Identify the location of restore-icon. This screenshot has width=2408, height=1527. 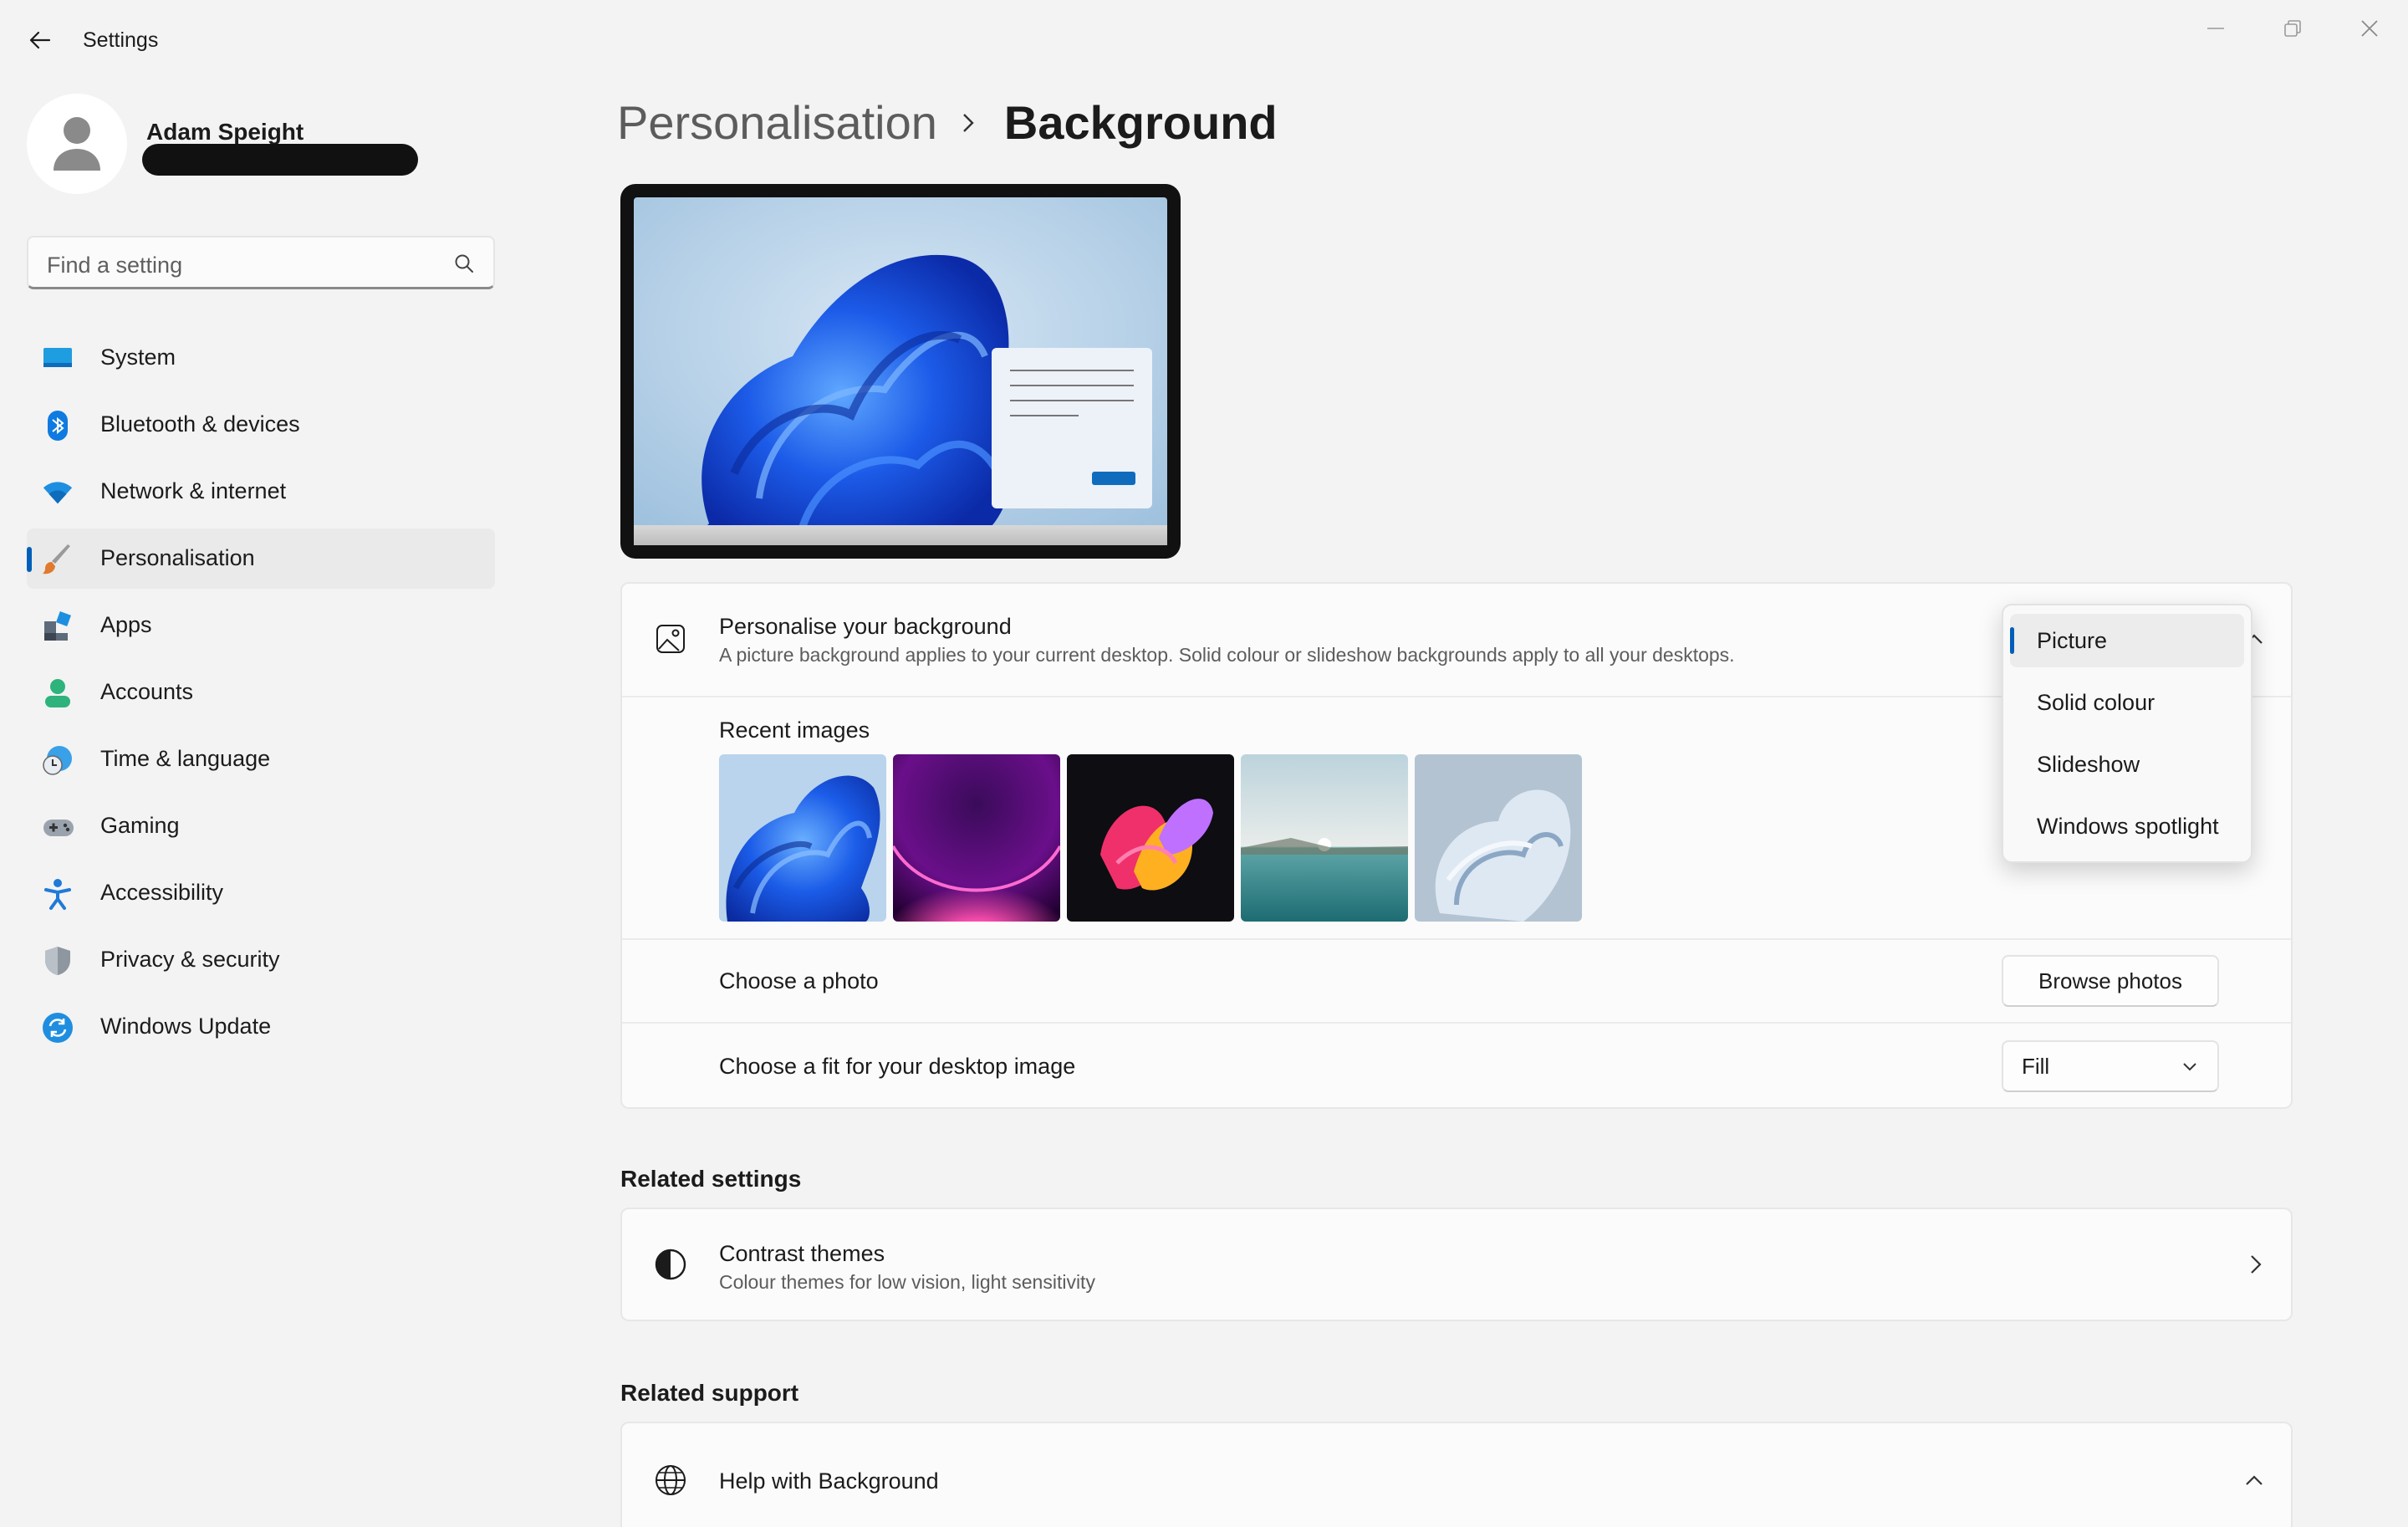
(2292, 28).